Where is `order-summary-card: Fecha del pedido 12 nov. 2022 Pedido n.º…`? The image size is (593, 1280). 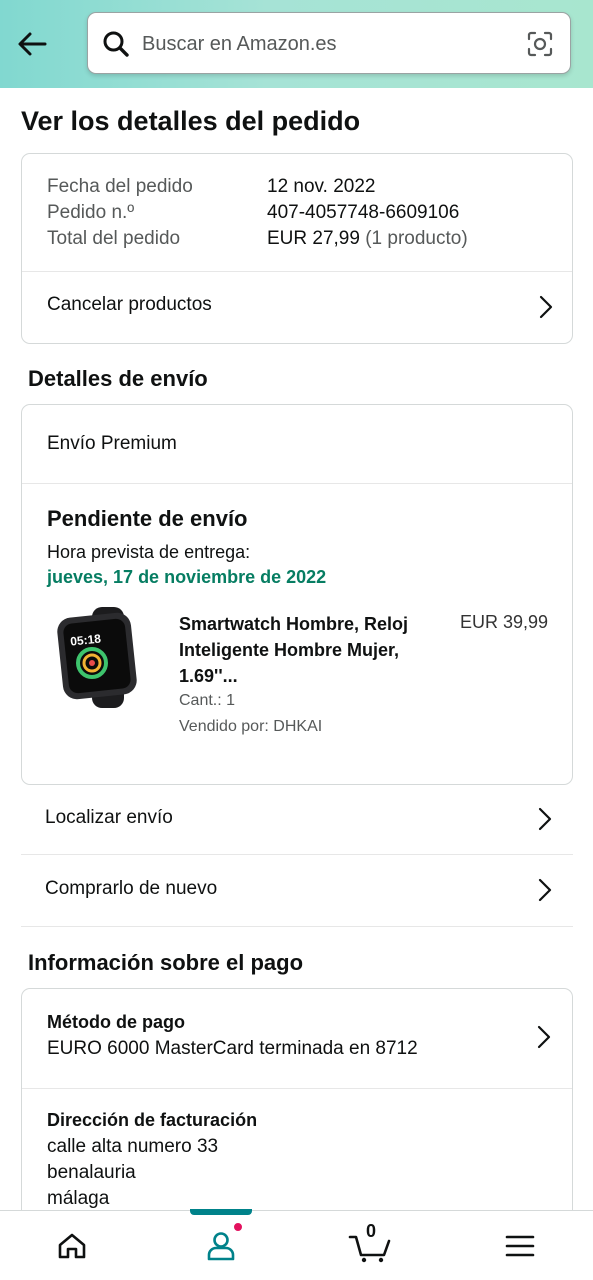
order-summary-card: Fecha del pedido 12 nov. 2022 Pedido n.º… is located at coordinates (297, 248).